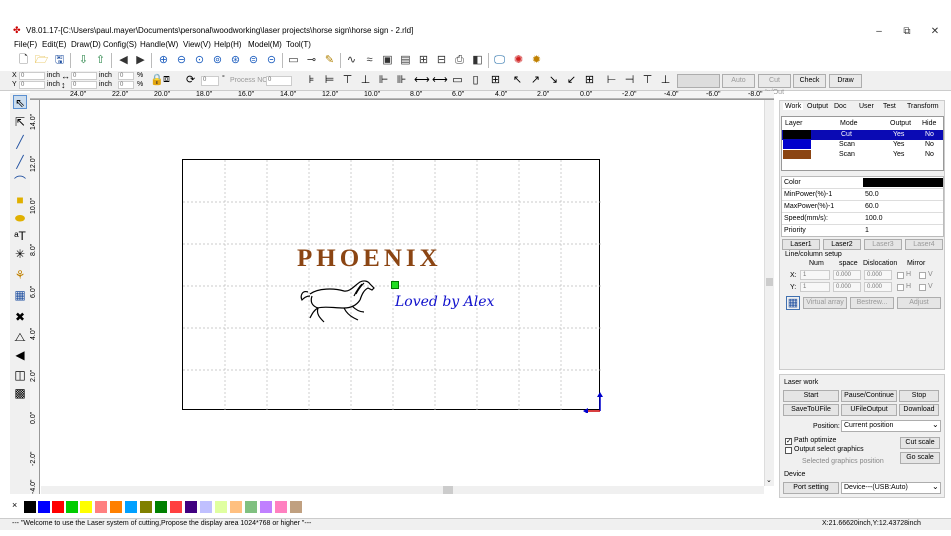  I want to click on menu-help: Help(H), so click(228, 44).